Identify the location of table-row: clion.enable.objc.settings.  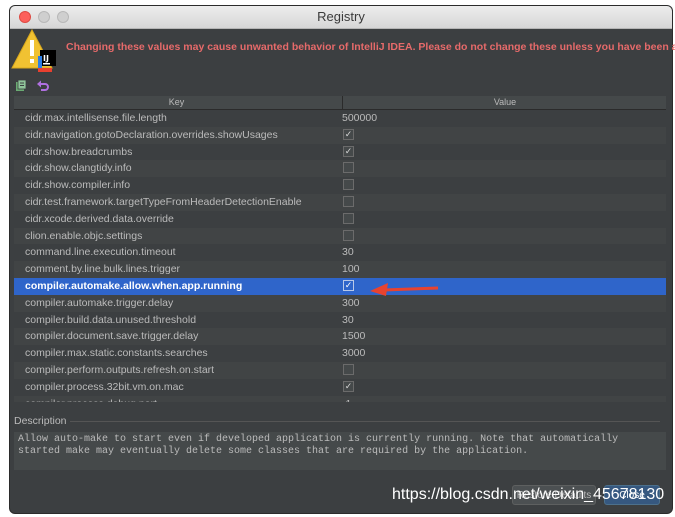
(340, 236).